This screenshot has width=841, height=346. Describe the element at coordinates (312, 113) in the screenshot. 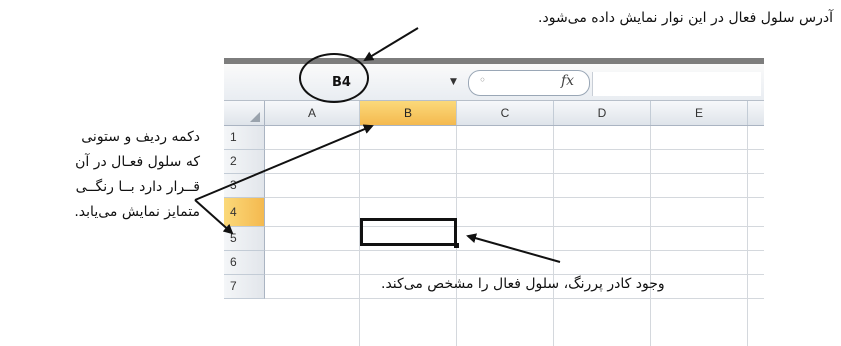

I see `column-header-a: A` at that location.